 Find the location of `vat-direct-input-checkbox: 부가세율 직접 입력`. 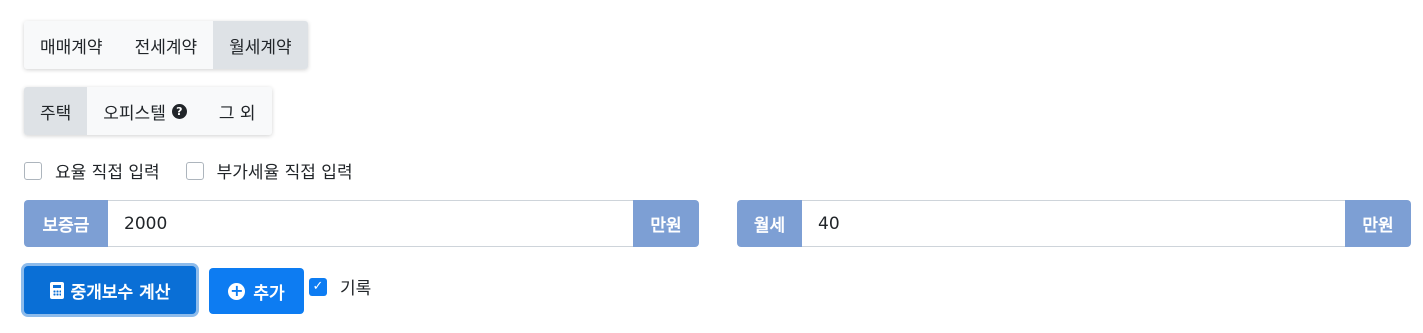

vat-direct-input-checkbox: 부가세율 직접 입력 is located at coordinates (269, 170).